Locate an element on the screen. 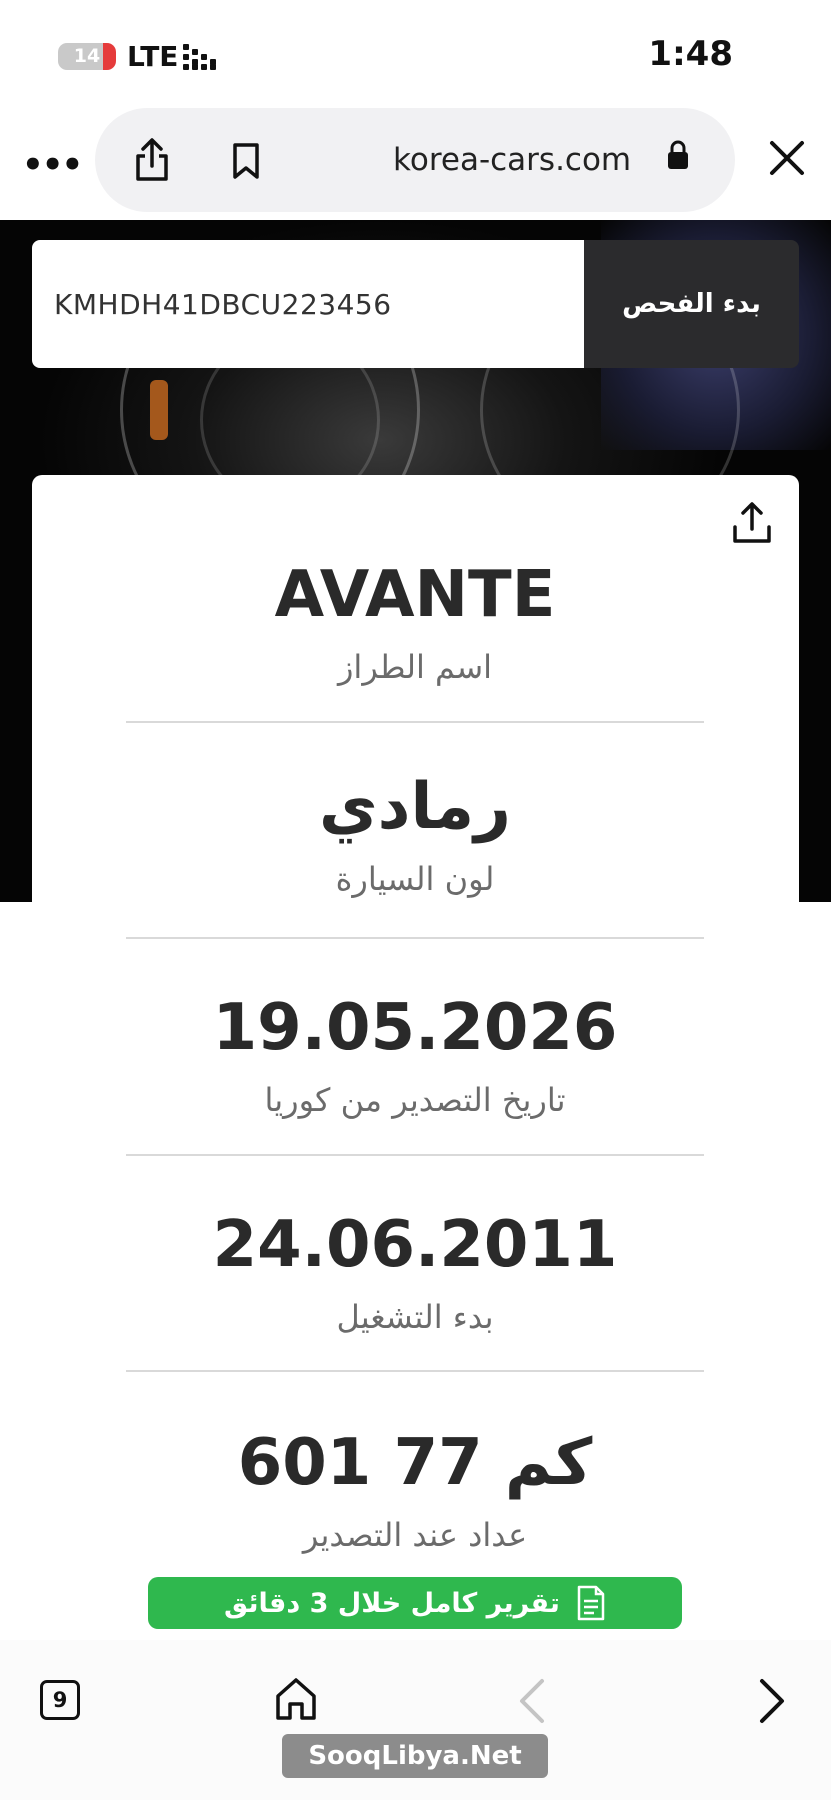 This screenshot has width=831, height=1800. vin-input is located at coordinates (308, 304).